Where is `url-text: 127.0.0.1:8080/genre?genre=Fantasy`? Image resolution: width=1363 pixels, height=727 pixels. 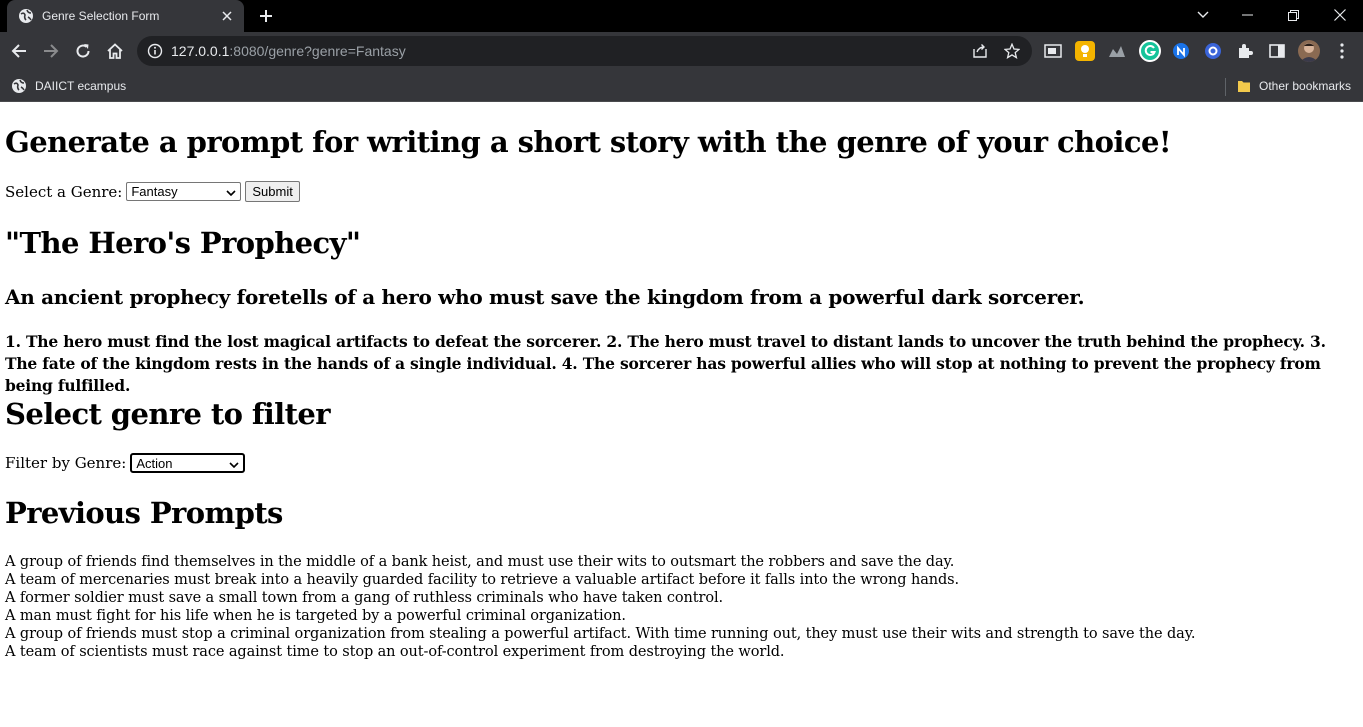 url-text: 127.0.0.1:8080/genre?genre=Fantasy is located at coordinates (288, 51).